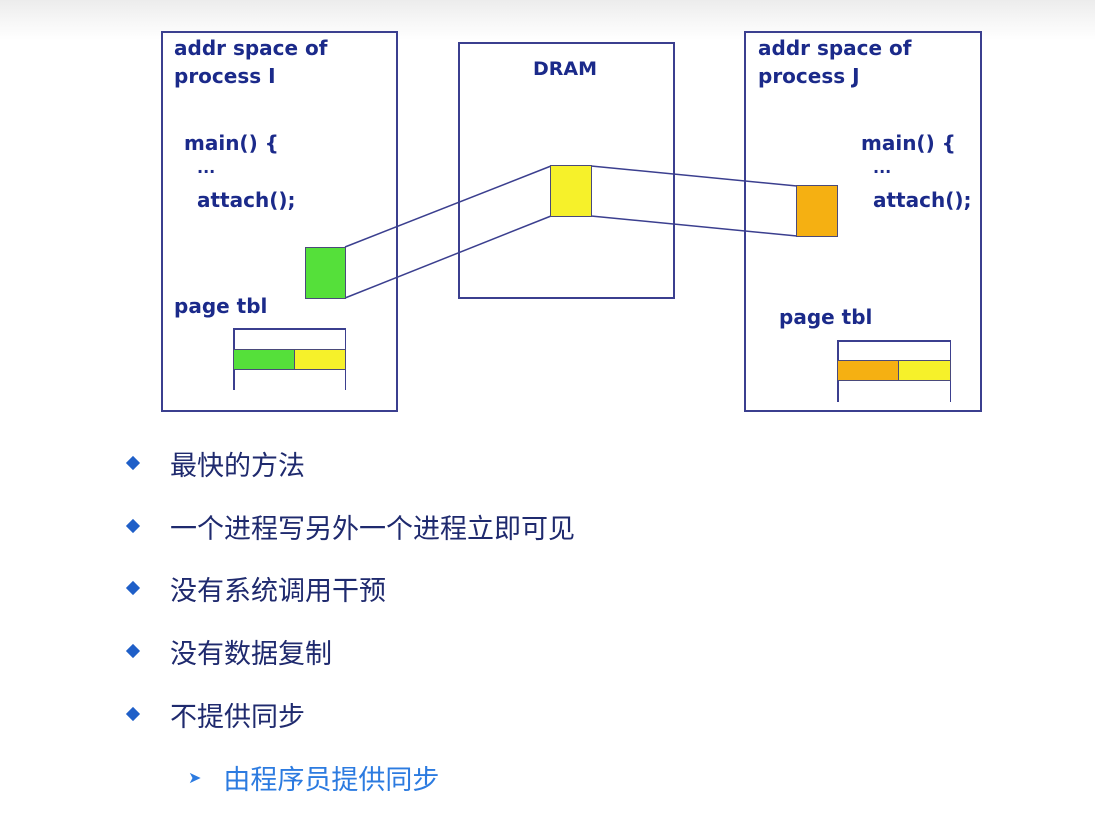 This screenshot has height=837, width=1095. What do you see at coordinates (826, 317) in the screenshot?
I see `process-j-page-tbl-label: page tbl` at bounding box center [826, 317].